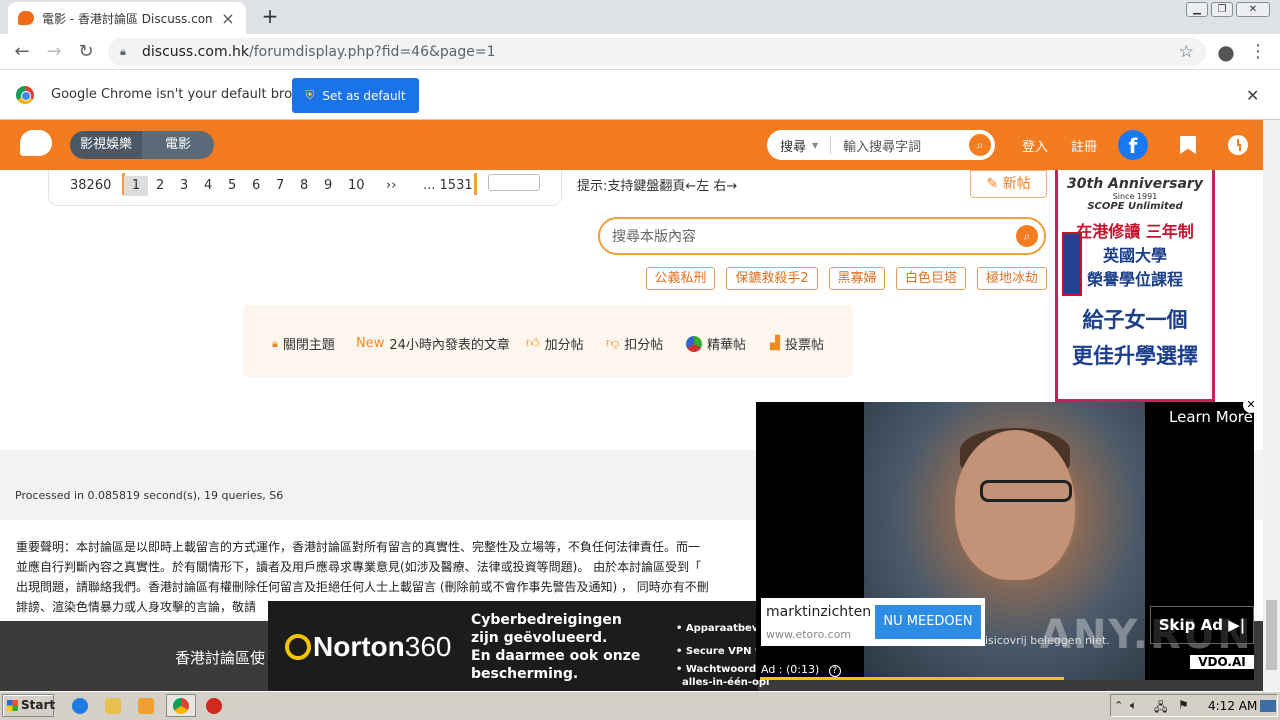 The image size is (1280, 720). What do you see at coordinates (356, 186) in the screenshot?
I see `page-link: 10` at bounding box center [356, 186].